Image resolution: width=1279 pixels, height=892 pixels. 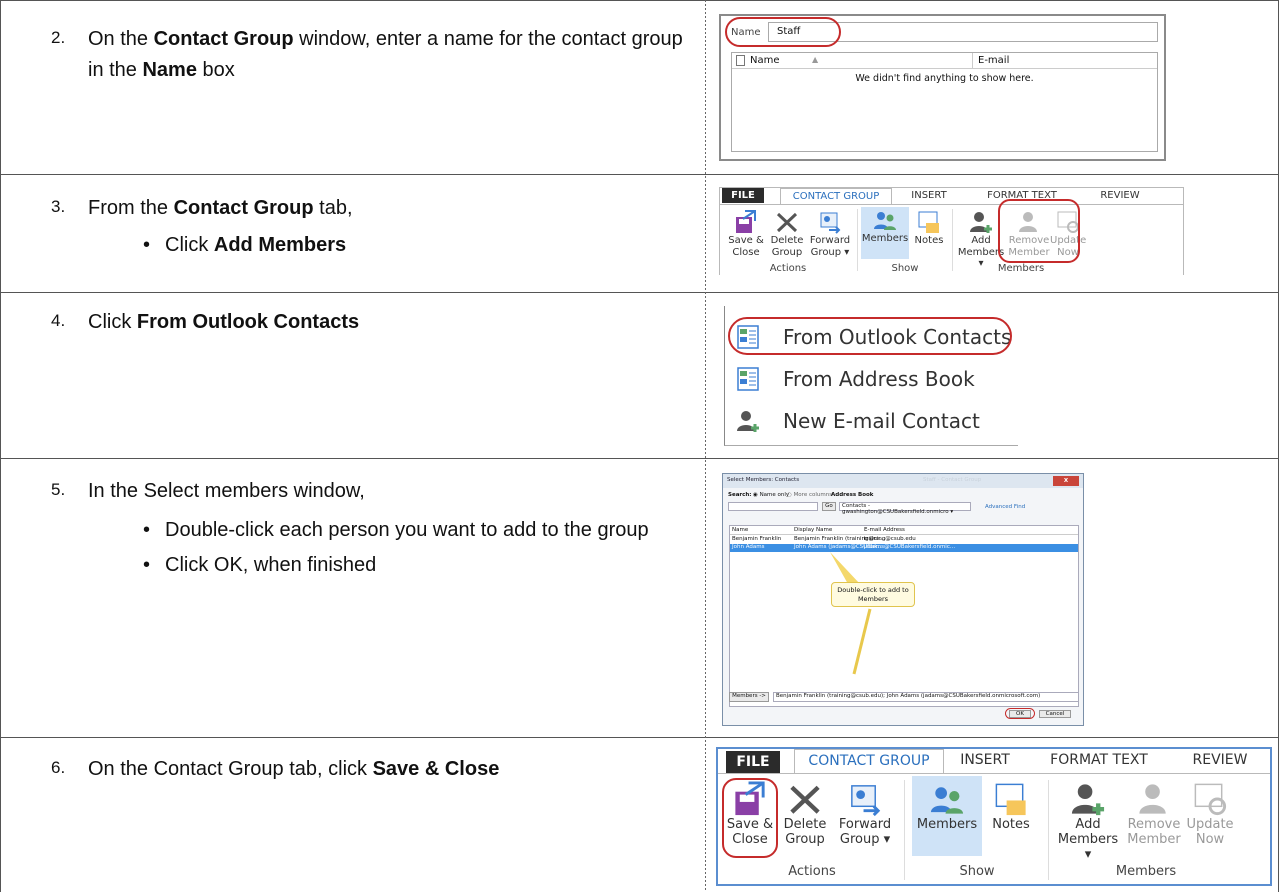 I want to click on empty-message: We didn't find anything to show here., so click(x=944, y=78).